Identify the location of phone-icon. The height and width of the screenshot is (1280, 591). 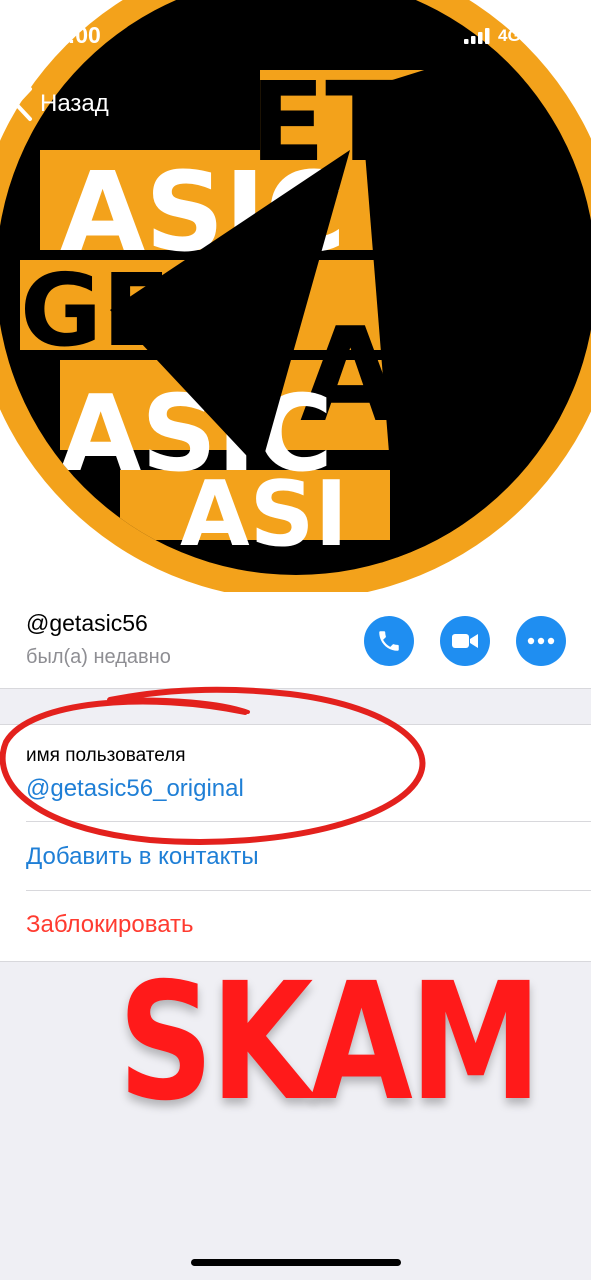
(389, 641).